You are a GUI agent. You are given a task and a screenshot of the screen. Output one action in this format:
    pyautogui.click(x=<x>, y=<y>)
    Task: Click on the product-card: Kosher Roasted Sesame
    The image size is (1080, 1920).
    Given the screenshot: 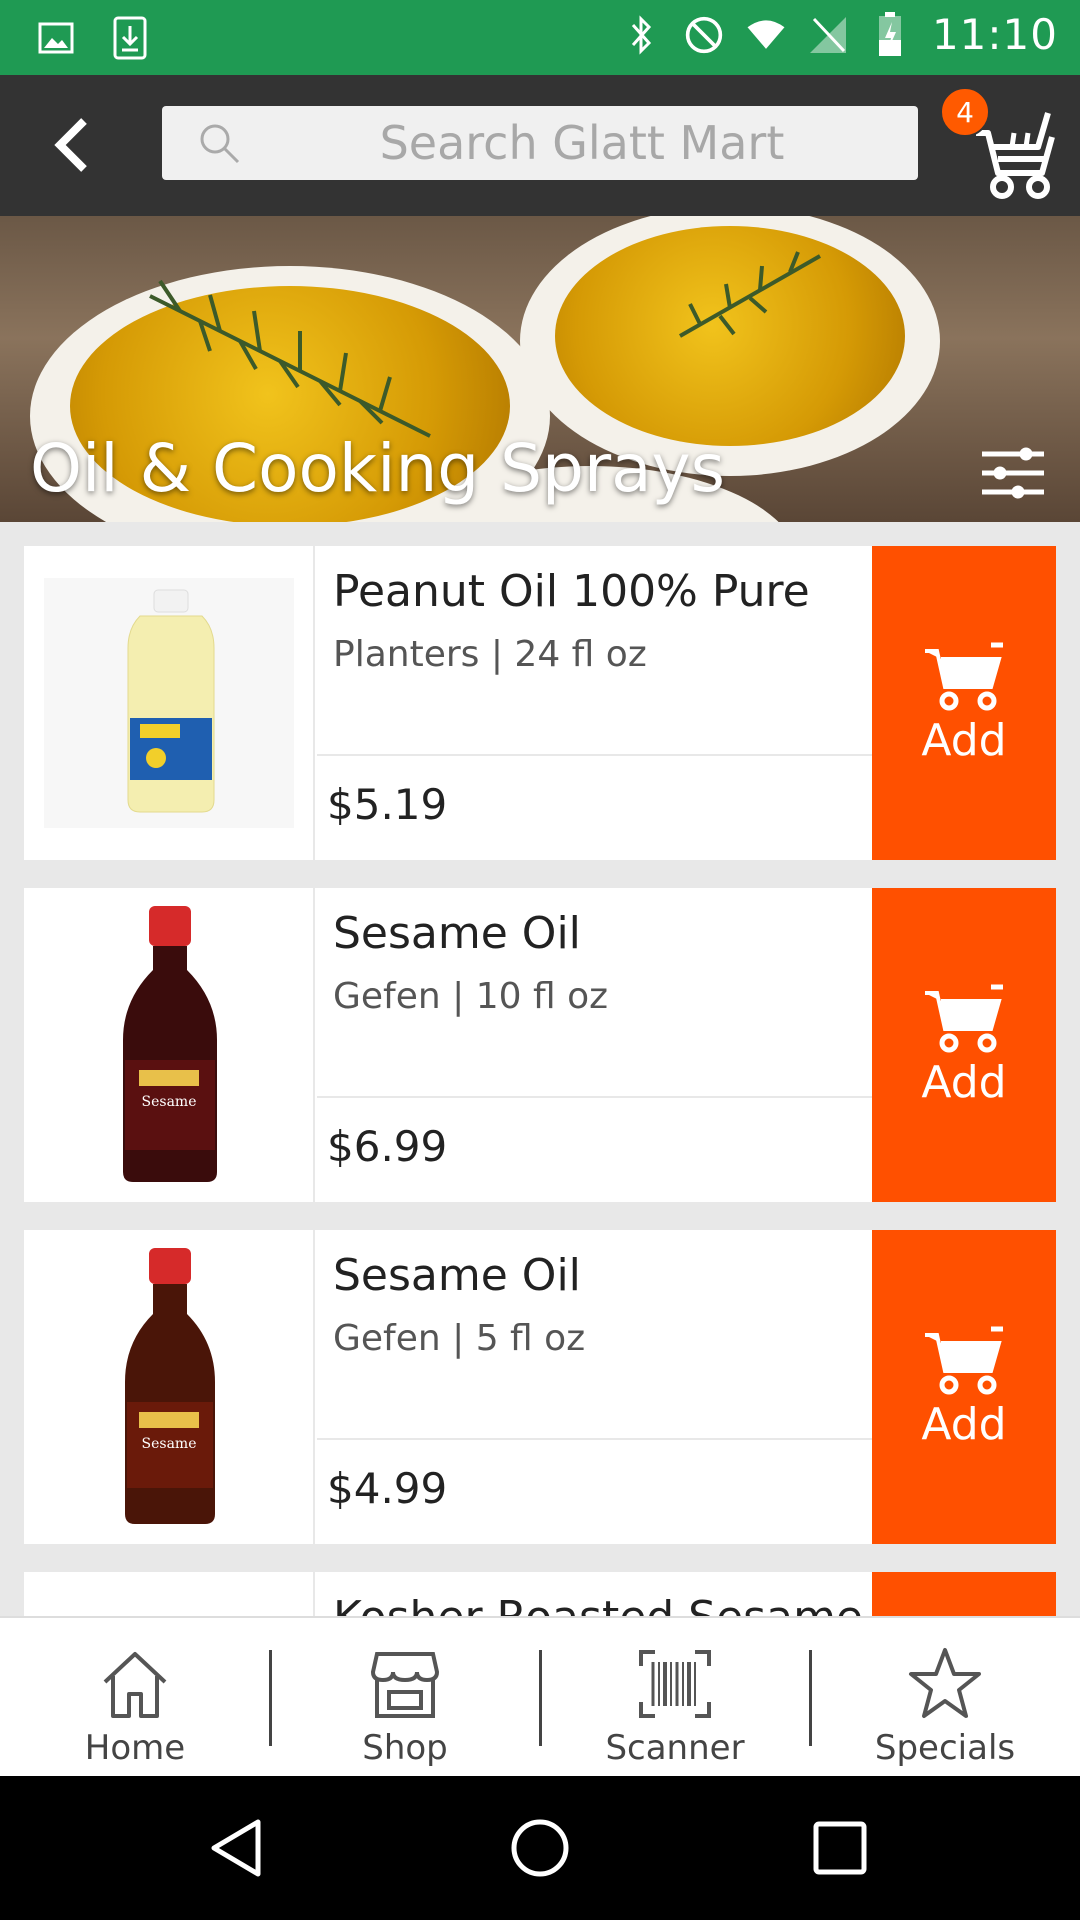 What is the action you would take?
    pyautogui.click(x=540, y=1594)
    